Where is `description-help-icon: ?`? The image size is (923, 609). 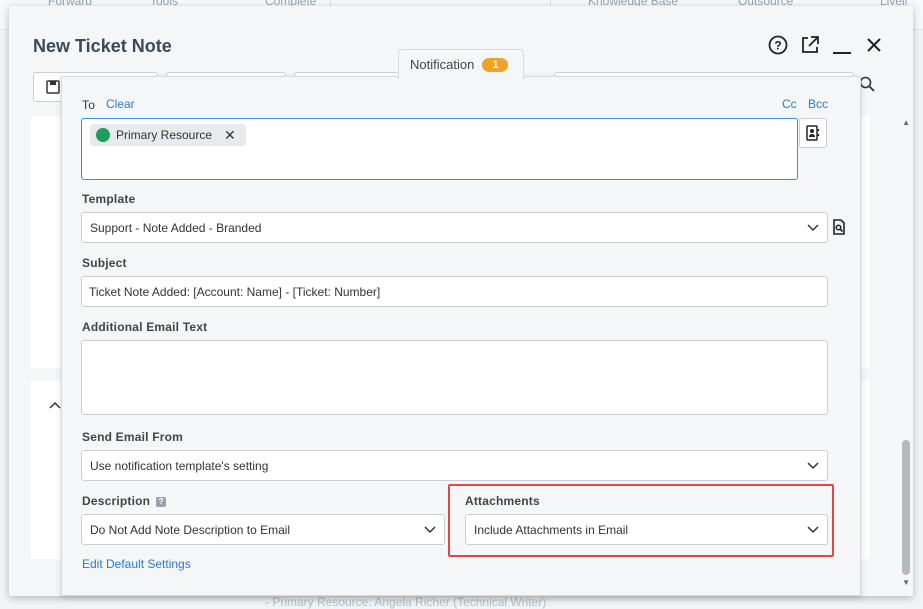
description-help-icon: ? is located at coordinates (161, 501).